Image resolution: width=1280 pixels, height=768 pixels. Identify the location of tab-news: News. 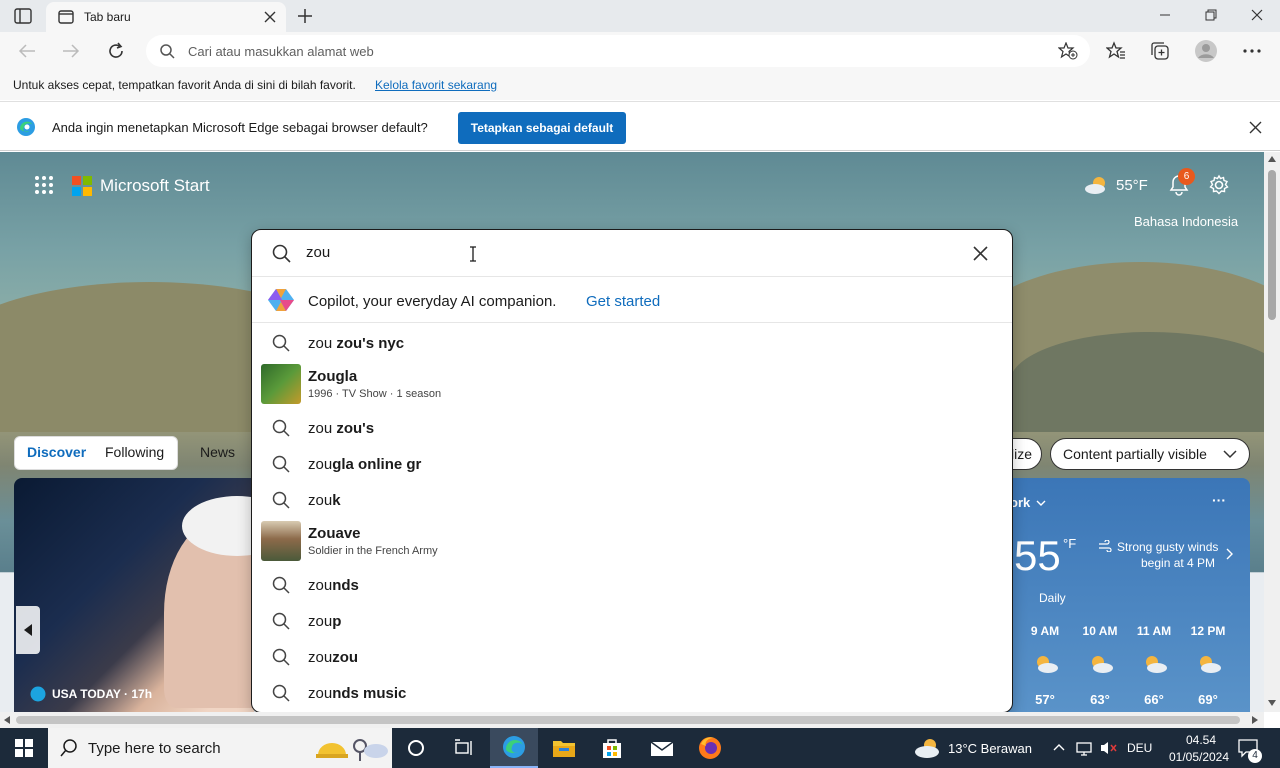
(217, 452).